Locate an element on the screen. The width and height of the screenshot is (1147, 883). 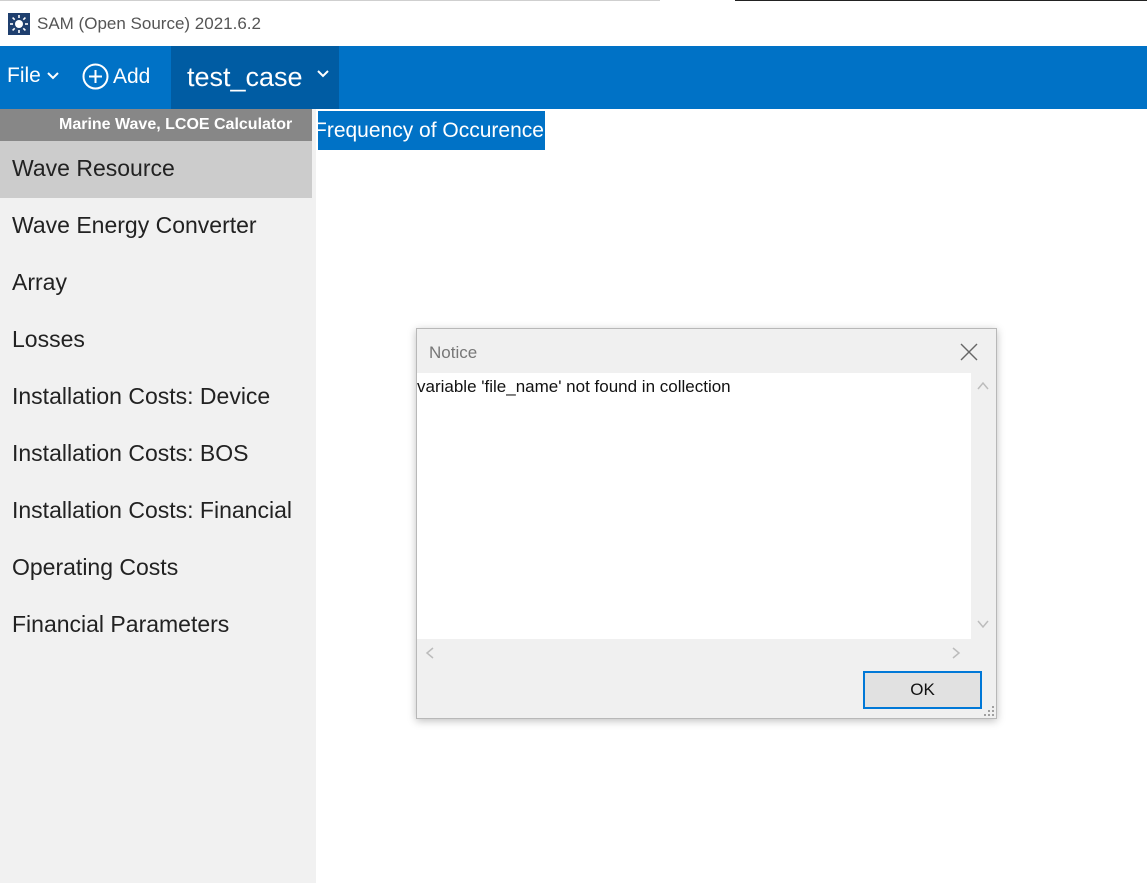
sidebar-item-array: Array is located at coordinates (156, 283).